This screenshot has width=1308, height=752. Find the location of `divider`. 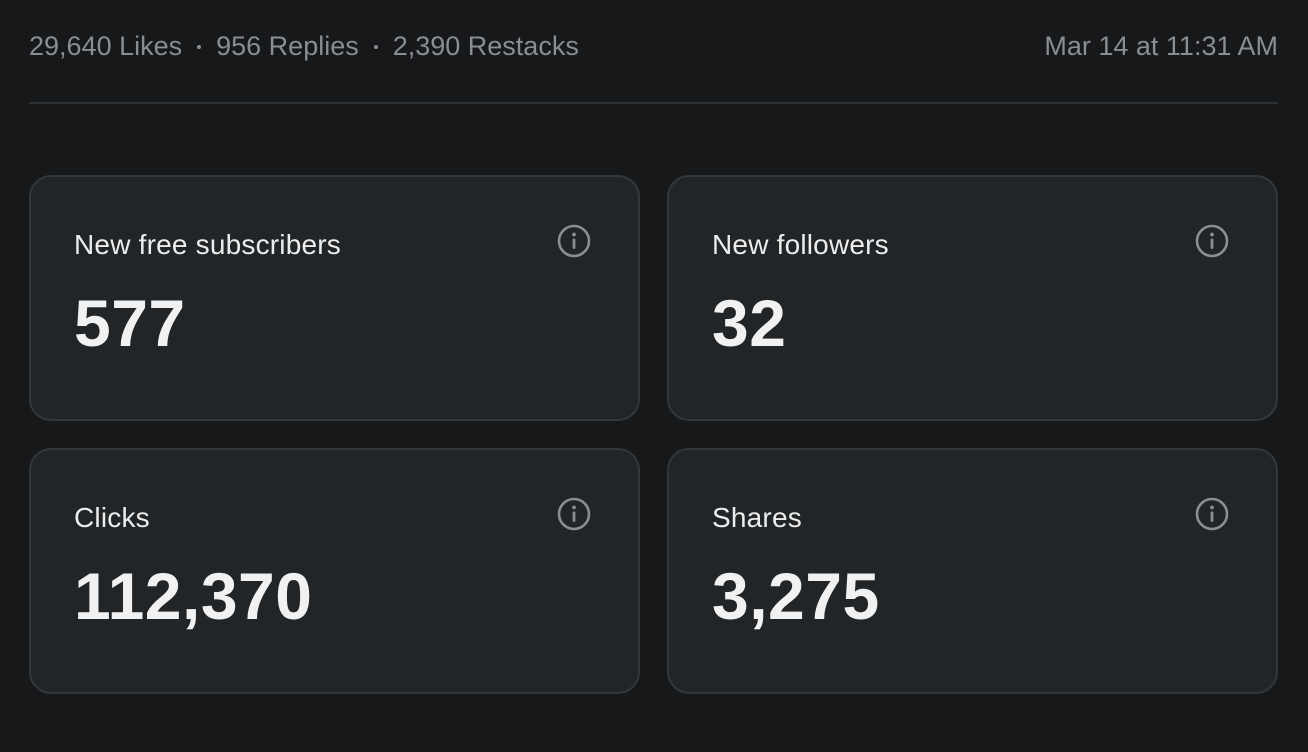

divider is located at coordinates (653, 103).